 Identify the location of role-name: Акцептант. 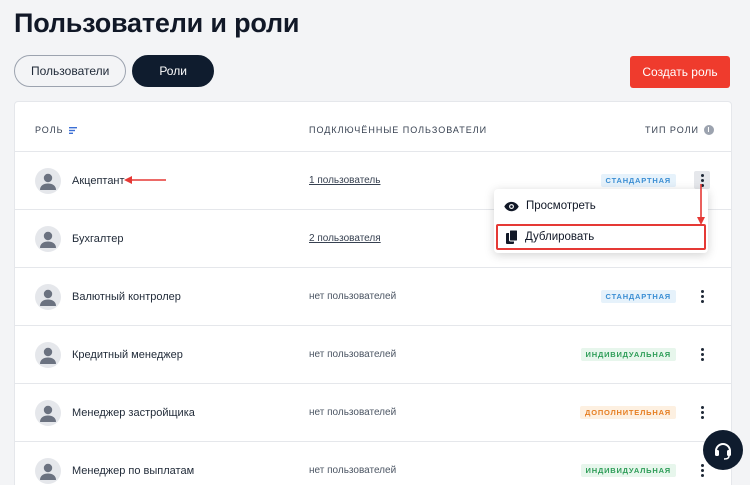
(98, 181).